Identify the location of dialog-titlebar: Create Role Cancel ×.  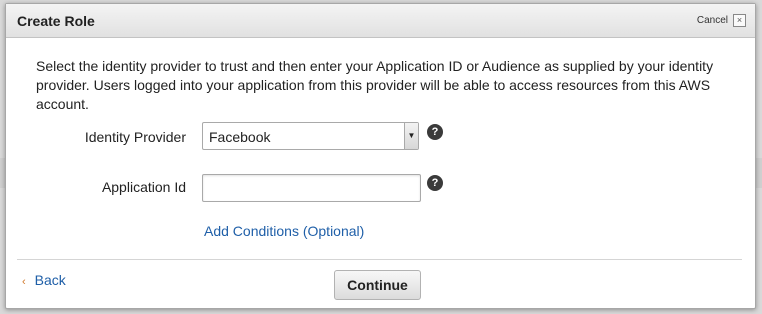
(380, 21).